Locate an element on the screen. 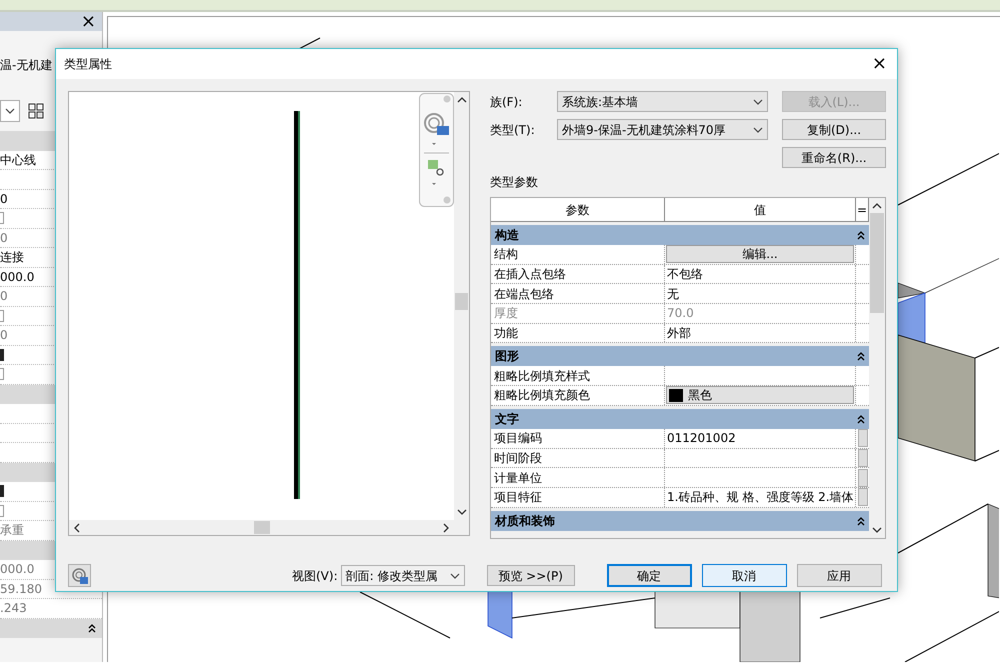  property-value: 中心线 is located at coordinates (18, 160).